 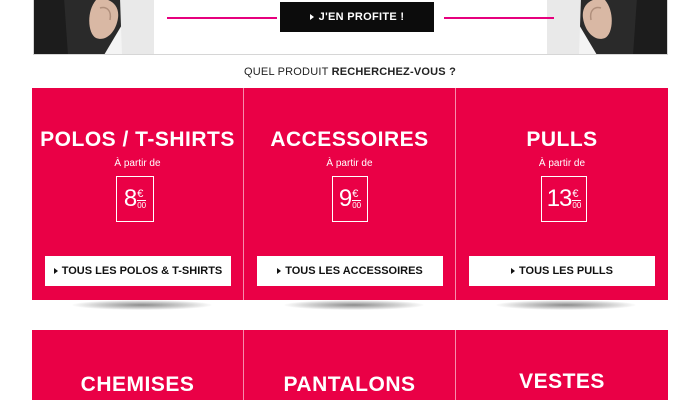 What do you see at coordinates (361, 17) in the screenshot?
I see `jen-profite-label: J'EN PROFITE !` at bounding box center [361, 17].